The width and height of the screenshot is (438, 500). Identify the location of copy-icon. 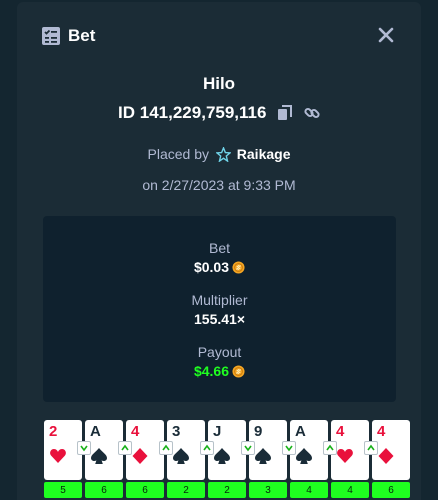
(285, 113).